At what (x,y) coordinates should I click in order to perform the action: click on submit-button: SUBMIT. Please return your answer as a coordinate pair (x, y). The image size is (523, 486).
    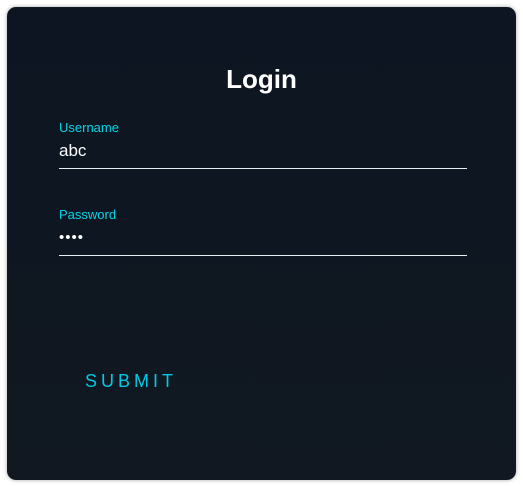
    Looking at the image, I should click on (131, 381).